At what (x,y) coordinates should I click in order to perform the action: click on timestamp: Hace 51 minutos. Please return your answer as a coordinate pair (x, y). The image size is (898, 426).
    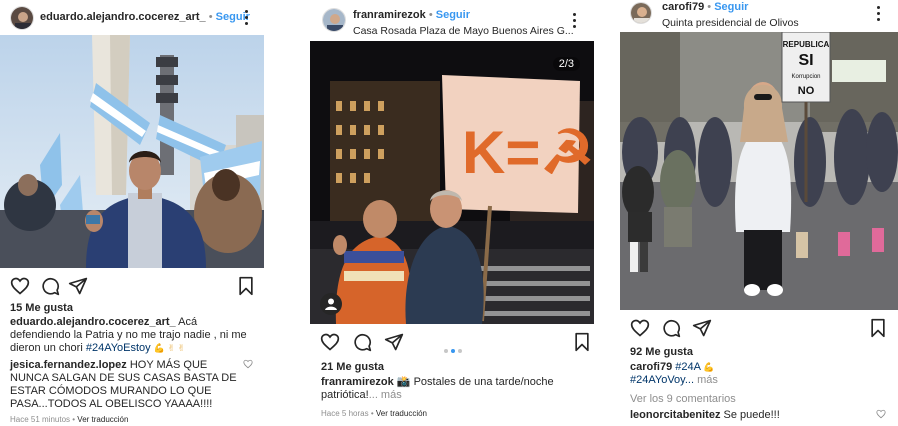
    Looking at the image, I should click on (40, 419).